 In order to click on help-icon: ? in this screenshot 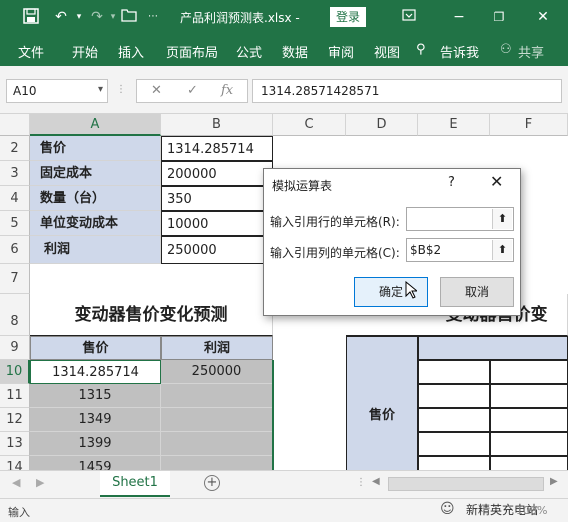, I will do `click(451, 182)`.